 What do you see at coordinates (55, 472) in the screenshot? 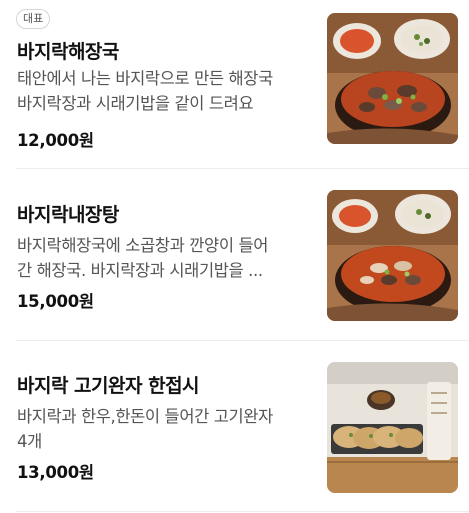
I see `menu-price: 13,000원` at bounding box center [55, 472].